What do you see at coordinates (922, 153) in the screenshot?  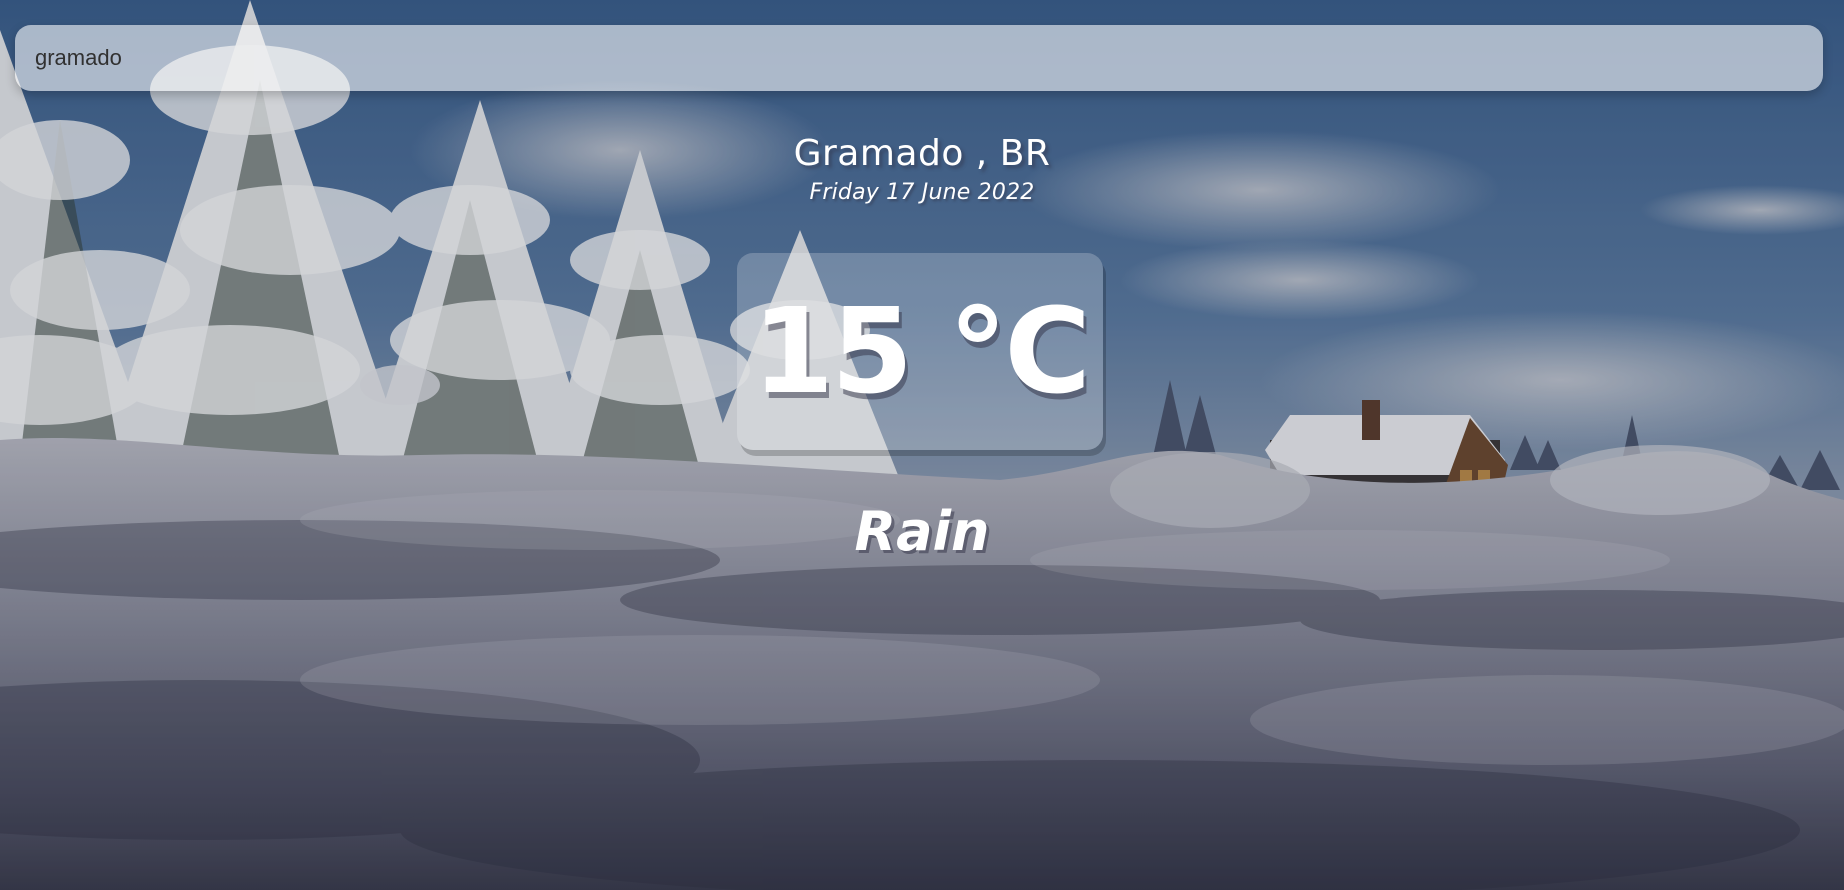 I see `location-name: Gramado , BR` at bounding box center [922, 153].